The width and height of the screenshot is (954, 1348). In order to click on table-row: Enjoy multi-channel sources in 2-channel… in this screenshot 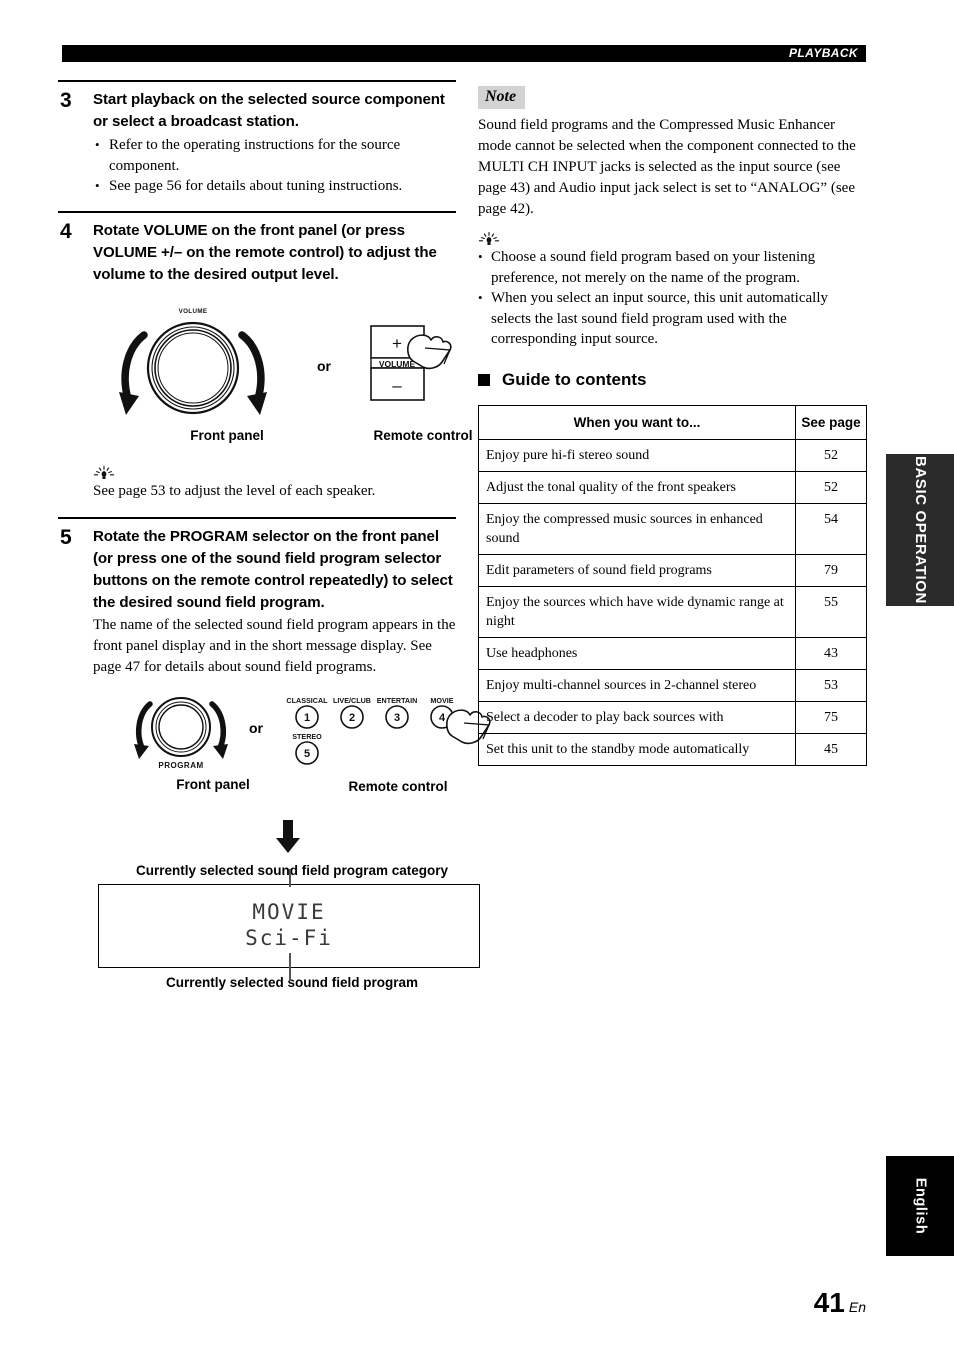, I will do `click(672, 685)`.